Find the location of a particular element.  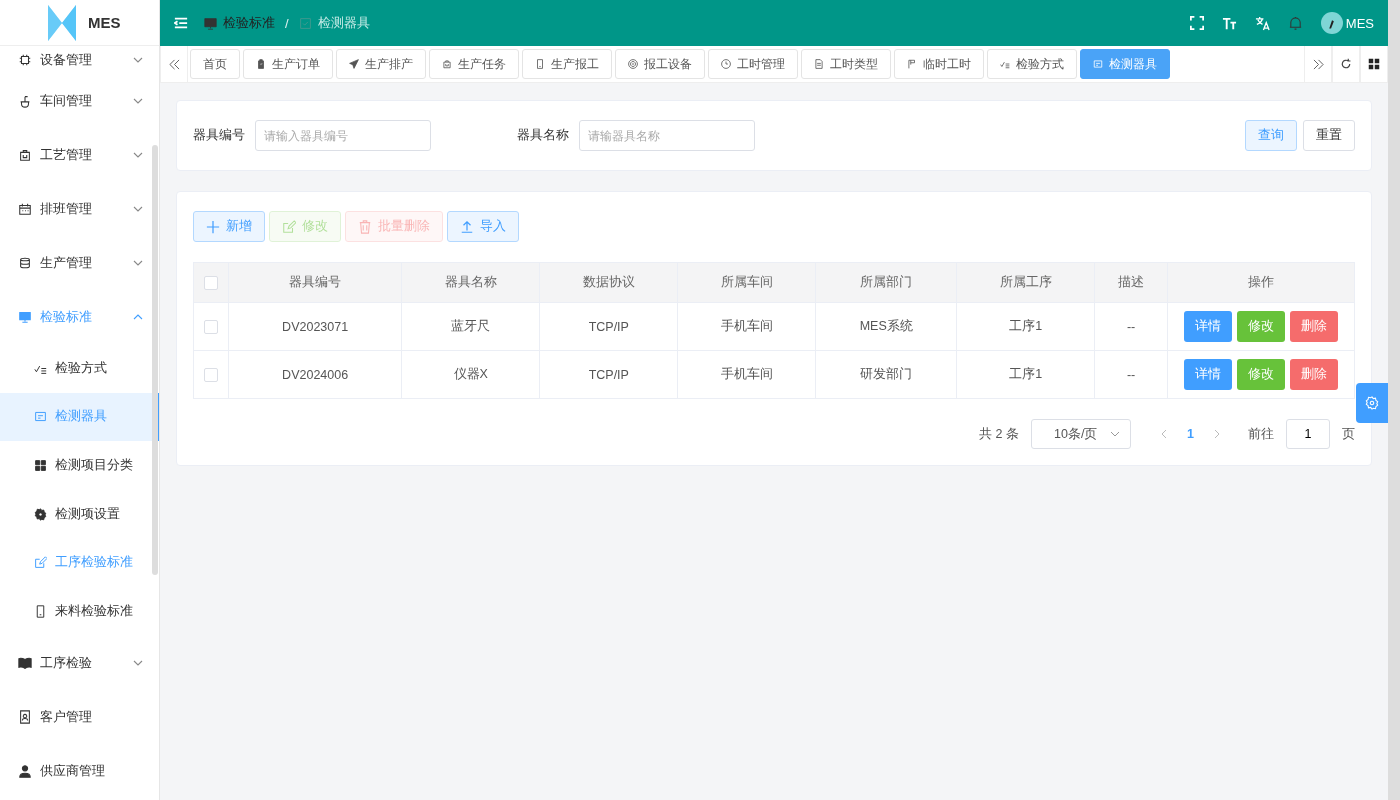

tab: 工时类型 is located at coordinates (846, 64).